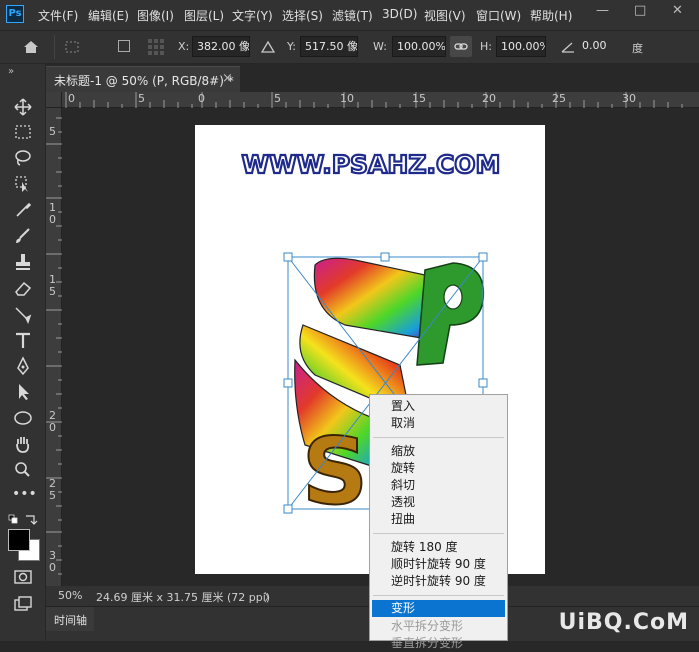 This screenshot has height=652, width=699. Describe the element at coordinates (551, 15) in the screenshot. I see `menu-help: 帮助(H)` at that location.